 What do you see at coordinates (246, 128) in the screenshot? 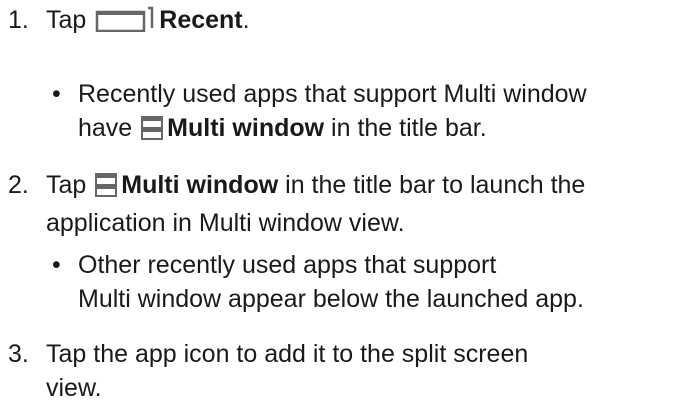
I see `bullet-text-bold: Multi window` at bounding box center [246, 128].